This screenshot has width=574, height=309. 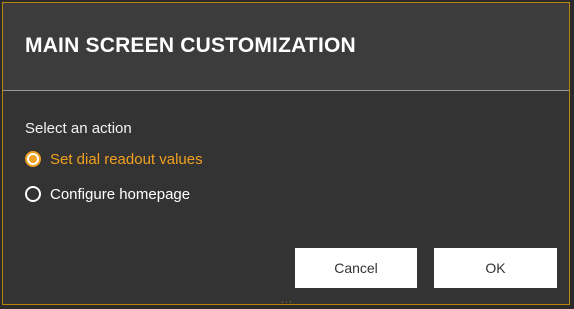 What do you see at coordinates (78, 128) in the screenshot?
I see `action-prompt: Select an action` at bounding box center [78, 128].